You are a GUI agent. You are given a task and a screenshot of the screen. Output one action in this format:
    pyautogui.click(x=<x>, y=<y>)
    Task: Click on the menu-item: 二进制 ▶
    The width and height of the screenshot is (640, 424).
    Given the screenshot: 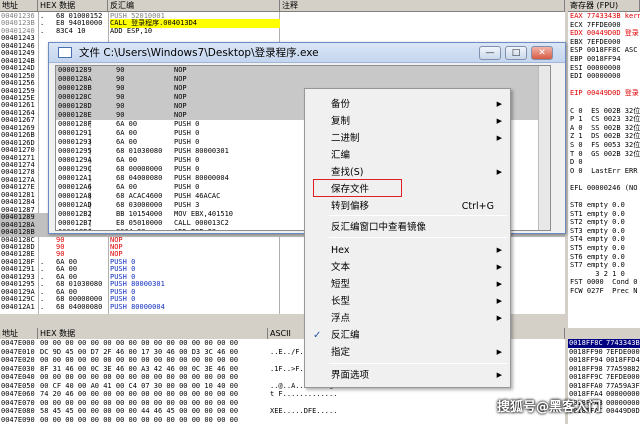 What is the action you would take?
    pyautogui.click(x=407, y=138)
    